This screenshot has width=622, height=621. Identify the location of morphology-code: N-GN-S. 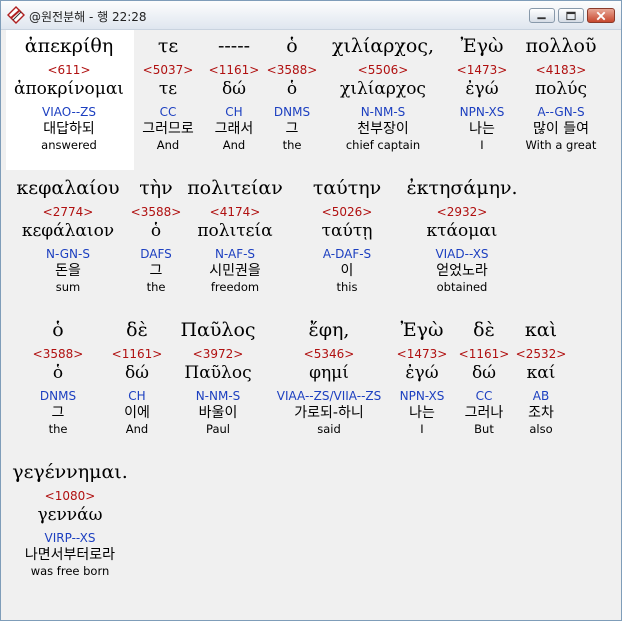
(68, 254).